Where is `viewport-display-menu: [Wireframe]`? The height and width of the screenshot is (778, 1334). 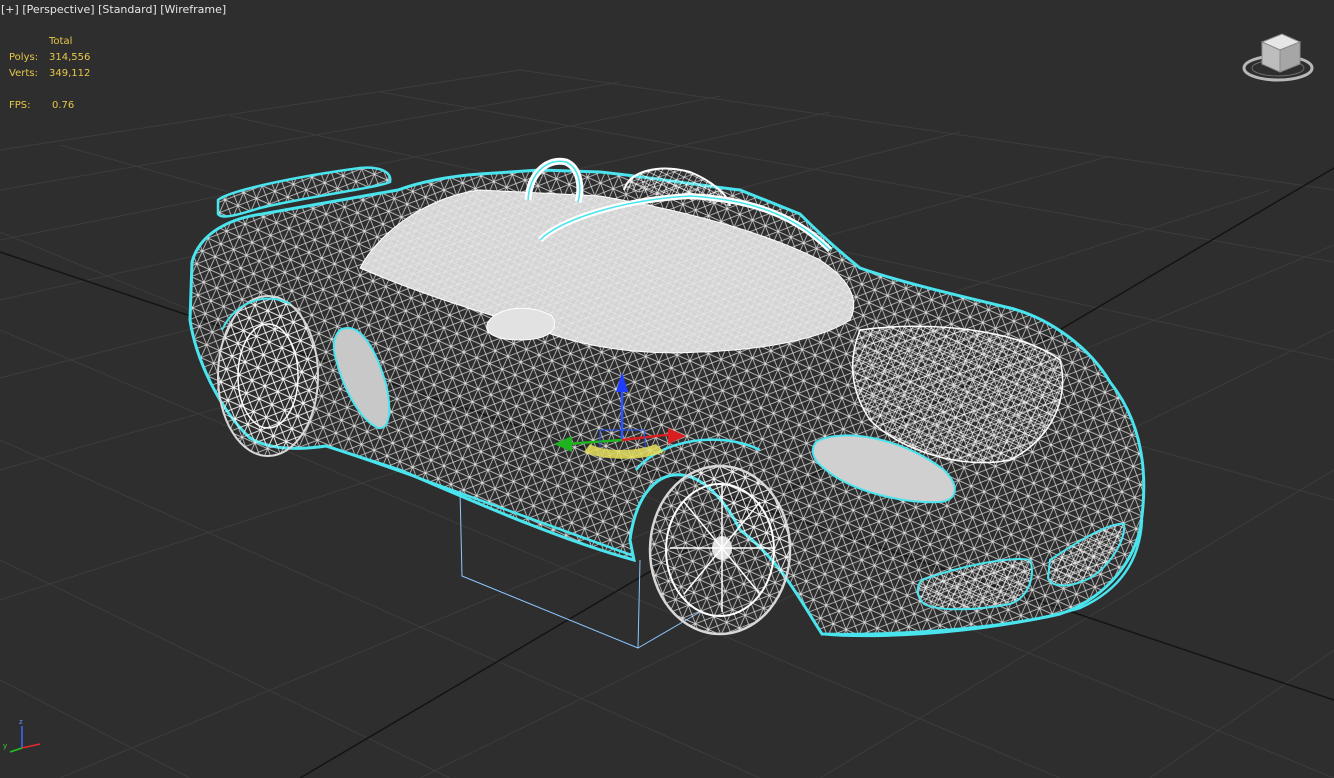
viewport-display-menu: [Wireframe] is located at coordinates (193, 9).